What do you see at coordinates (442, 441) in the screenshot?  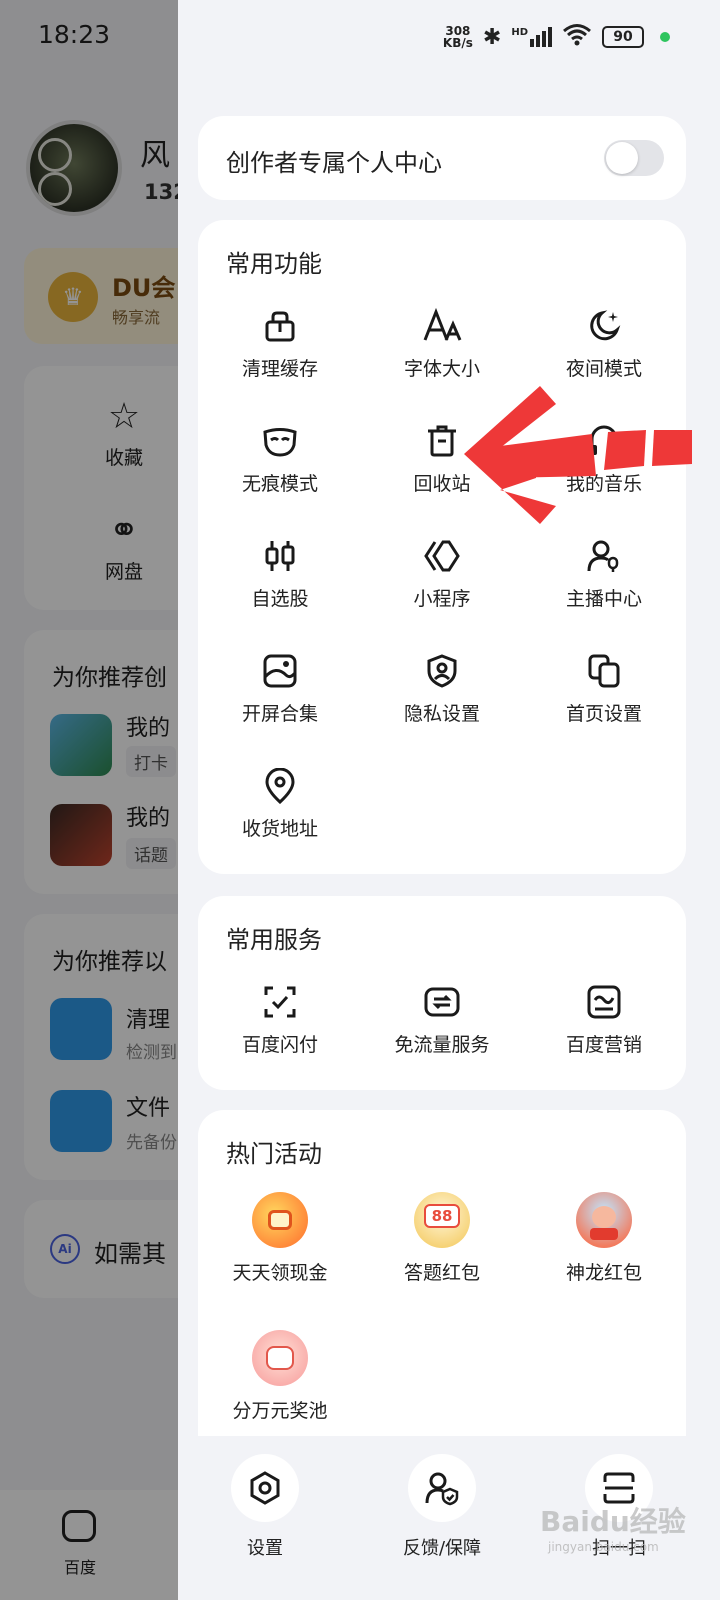 I see `trash-bin-icon` at bounding box center [442, 441].